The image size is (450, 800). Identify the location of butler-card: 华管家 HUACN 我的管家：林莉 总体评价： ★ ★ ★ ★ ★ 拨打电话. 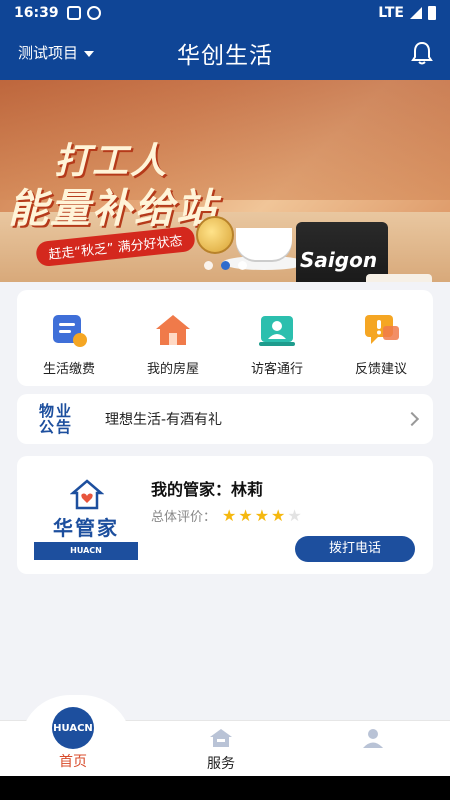
(225, 515).